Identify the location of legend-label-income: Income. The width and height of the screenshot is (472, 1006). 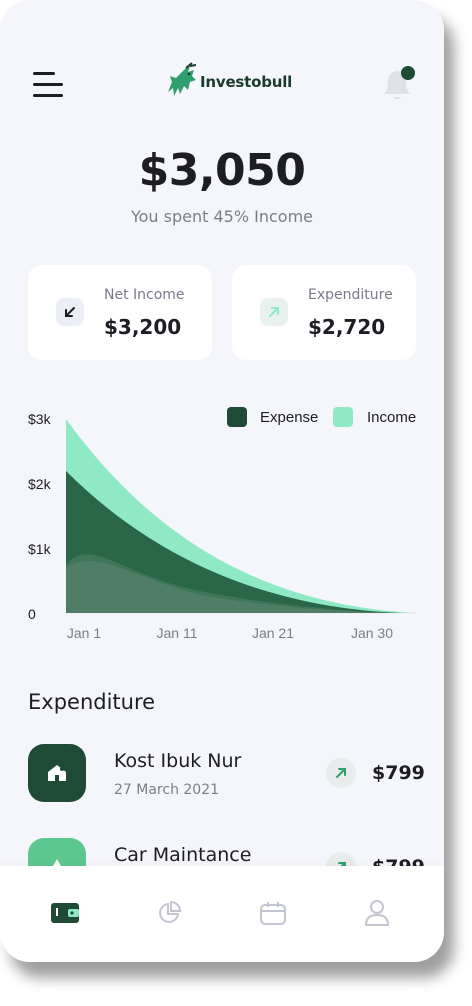
(391, 417).